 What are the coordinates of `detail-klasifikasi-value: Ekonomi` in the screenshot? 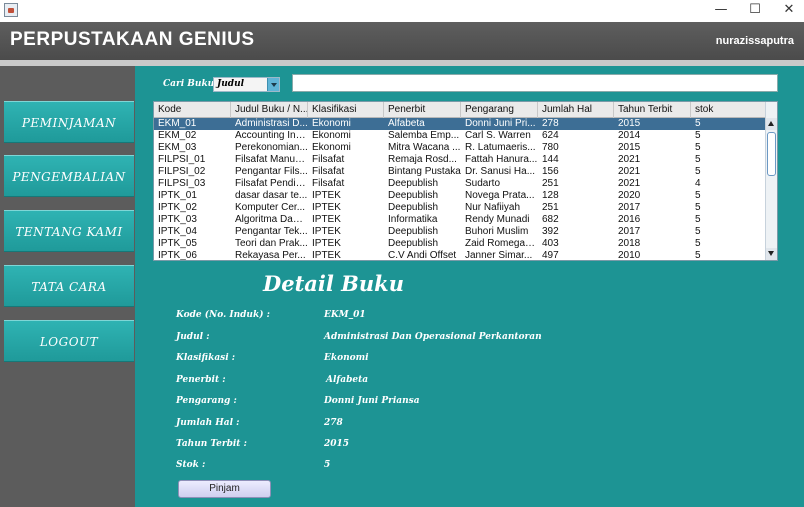 It's located at (346, 358).